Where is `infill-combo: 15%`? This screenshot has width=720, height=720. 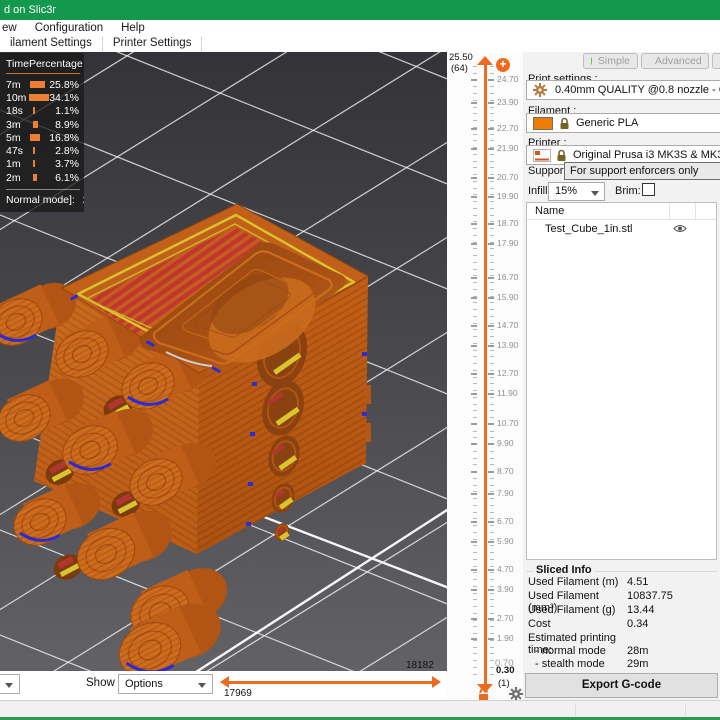 infill-combo: 15% is located at coordinates (576, 191).